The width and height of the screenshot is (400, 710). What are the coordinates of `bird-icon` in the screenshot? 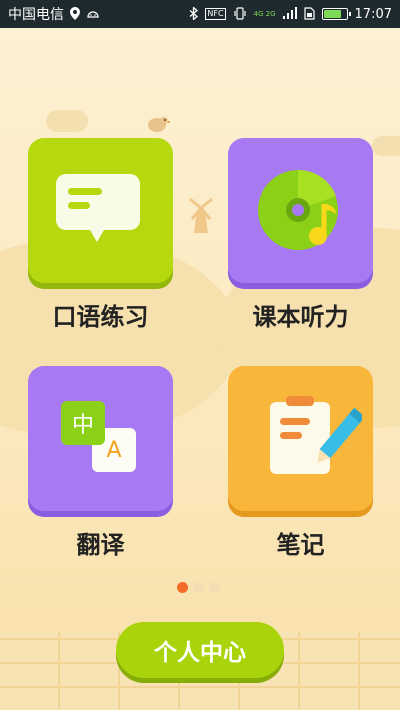 It's located at (159, 124).